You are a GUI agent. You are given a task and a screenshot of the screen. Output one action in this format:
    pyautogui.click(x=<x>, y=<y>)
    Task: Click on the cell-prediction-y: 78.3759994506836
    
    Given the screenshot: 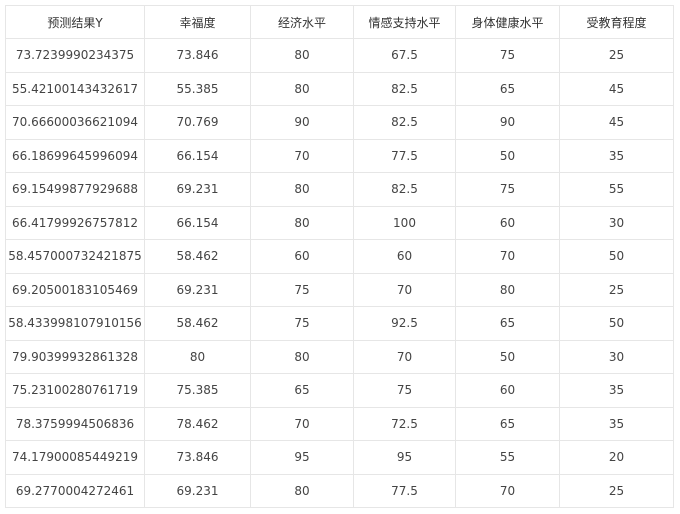 What is the action you would take?
    pyautogui.click(x=75, y=423)
    